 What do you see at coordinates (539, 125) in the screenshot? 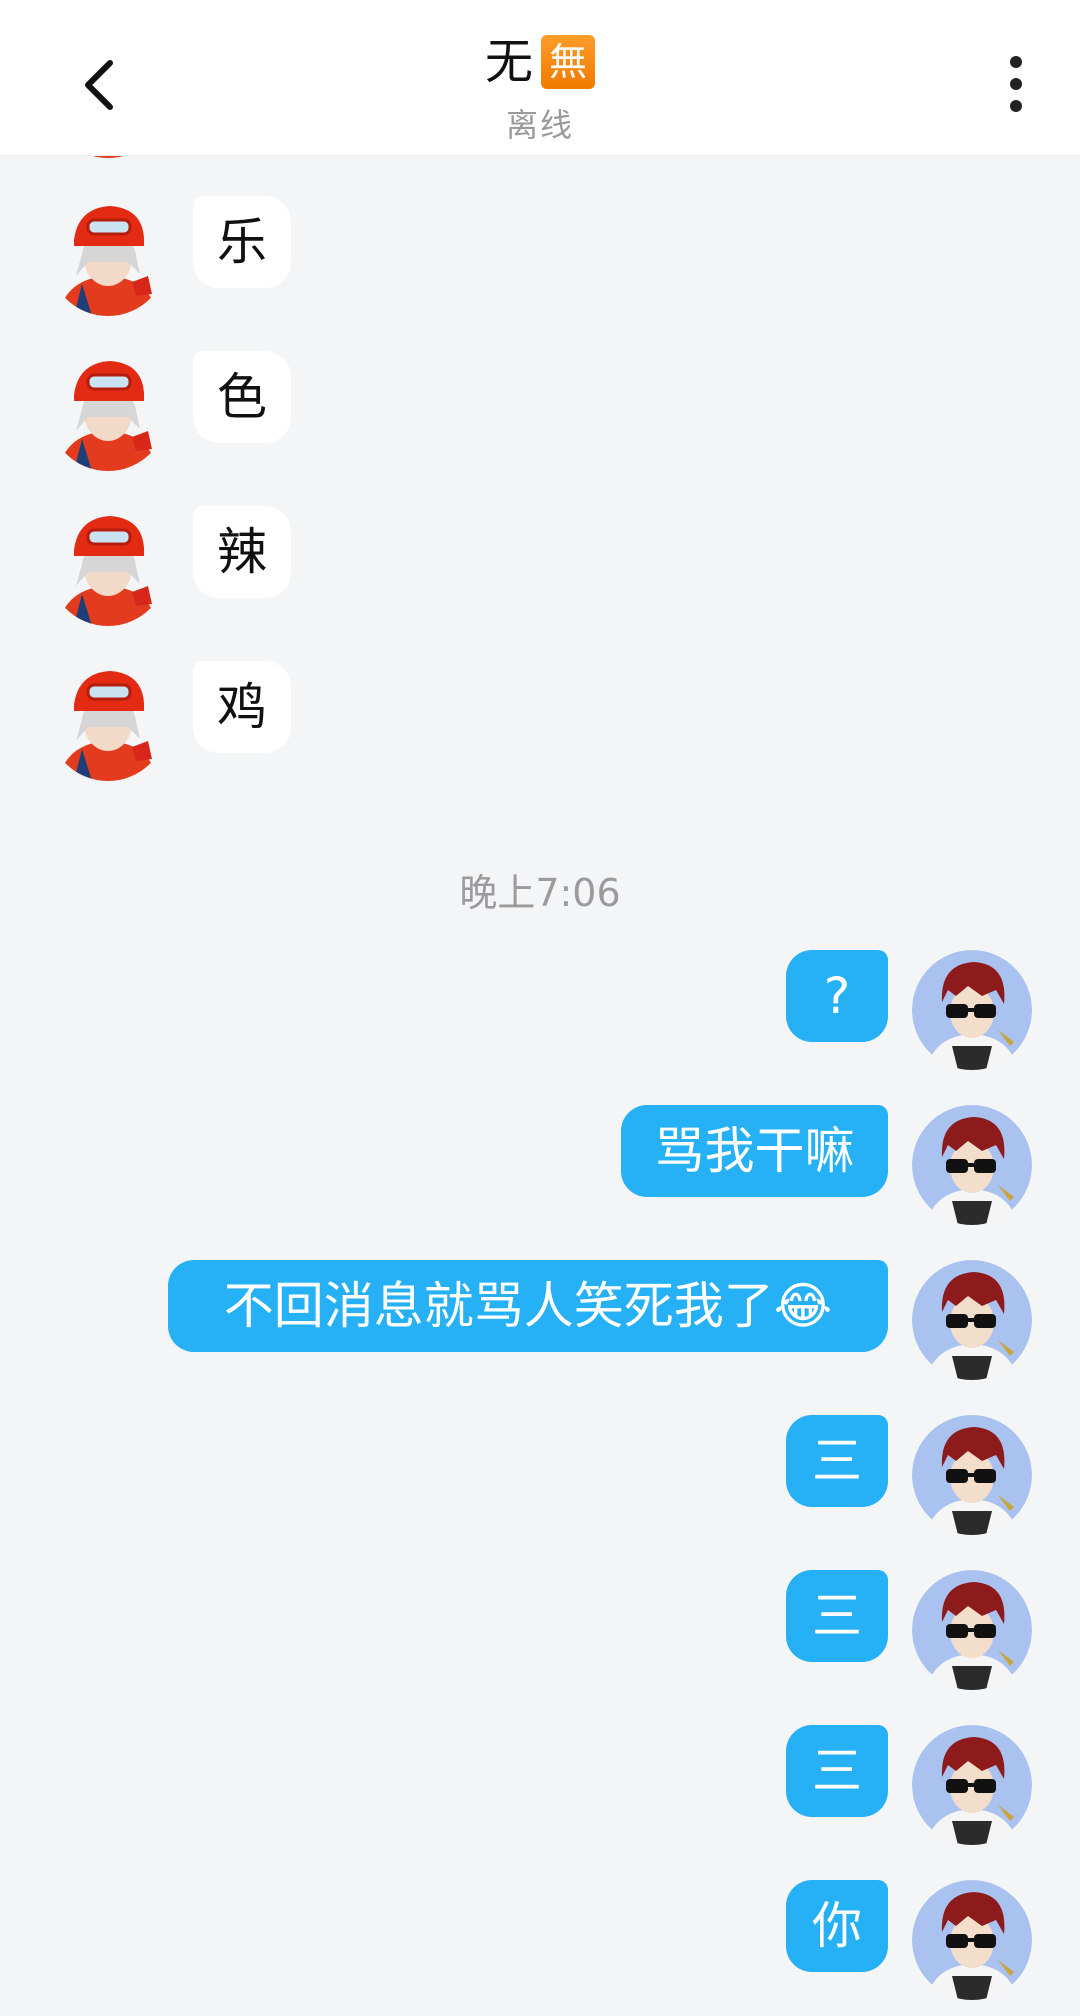
I see `contact-status: 离线` at bounding box center [539, 125].